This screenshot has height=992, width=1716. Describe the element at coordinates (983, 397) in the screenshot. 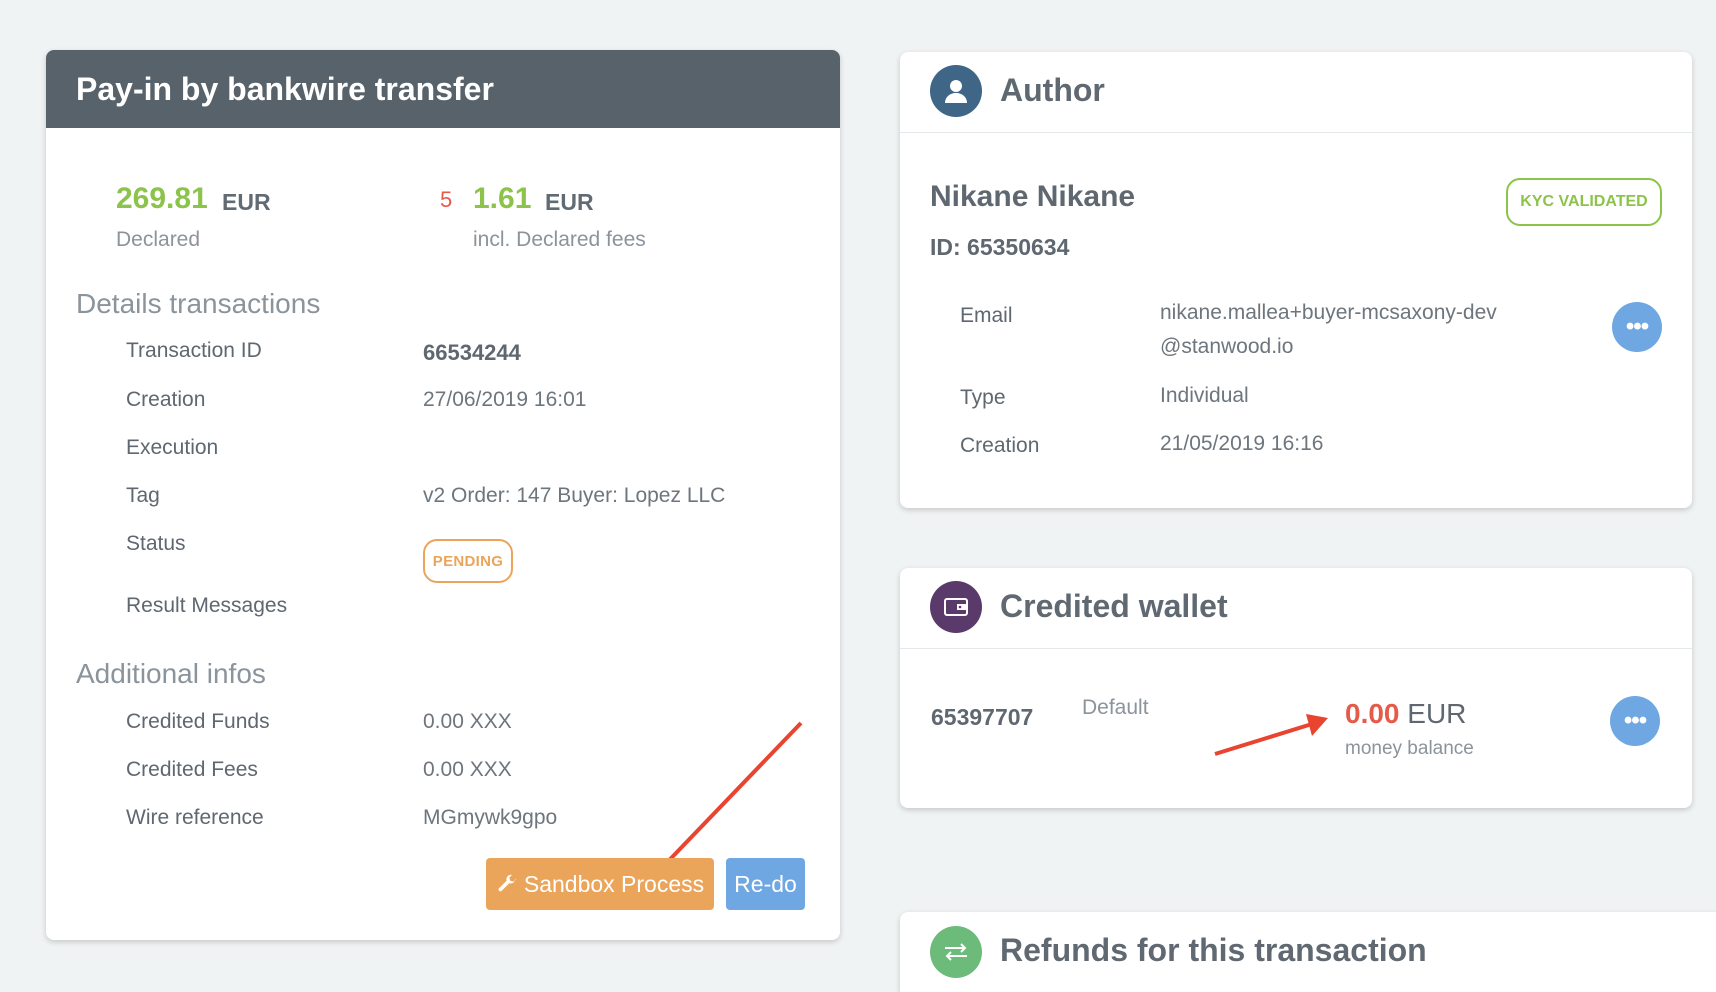

I see `author-label-type: Type` at that location.